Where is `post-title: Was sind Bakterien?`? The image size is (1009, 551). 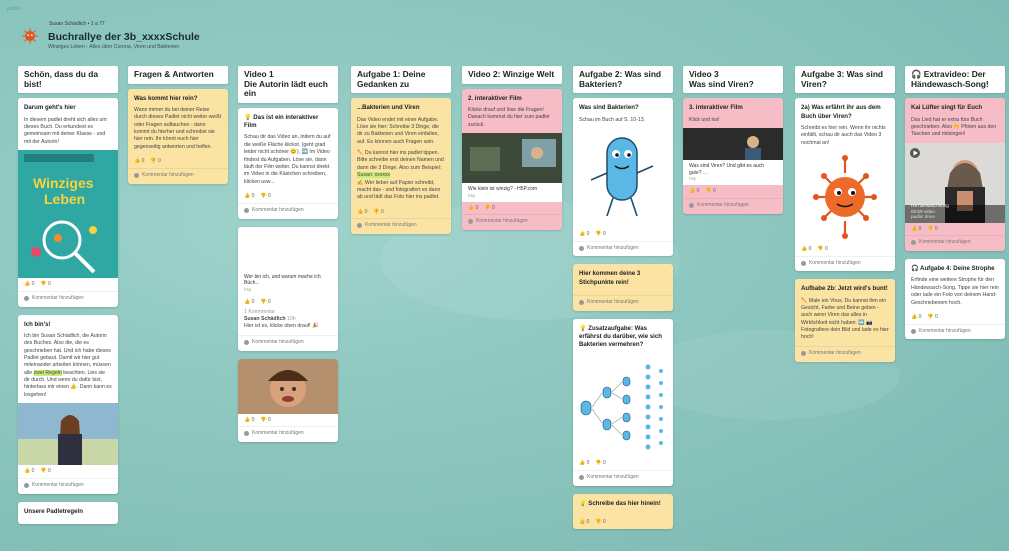 post-title: Was sind Bakterien? is located at coordinates (609, 108).